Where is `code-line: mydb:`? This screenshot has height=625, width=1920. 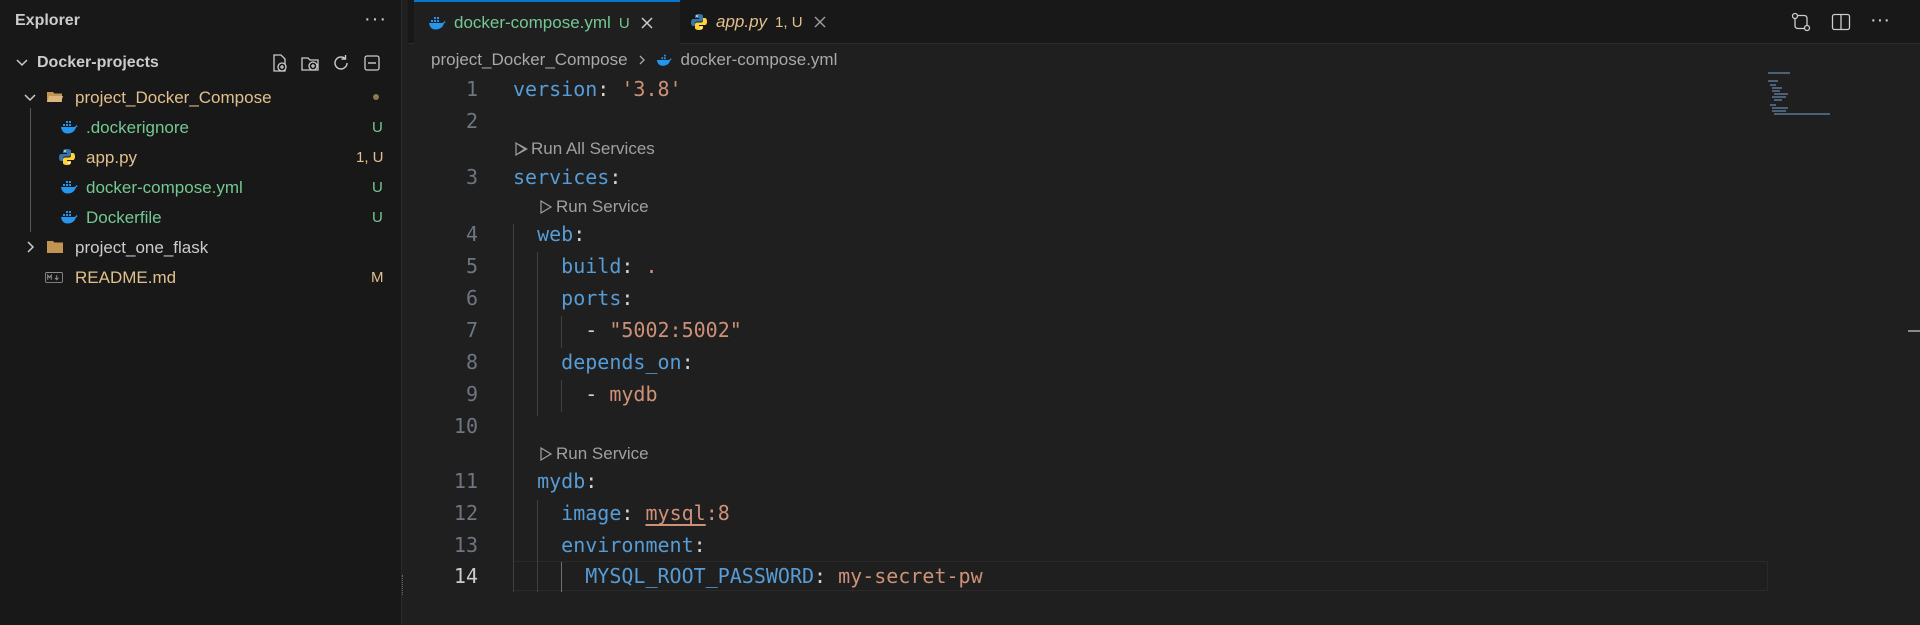 code-line: mydb: is located at coordinates (567, 481).